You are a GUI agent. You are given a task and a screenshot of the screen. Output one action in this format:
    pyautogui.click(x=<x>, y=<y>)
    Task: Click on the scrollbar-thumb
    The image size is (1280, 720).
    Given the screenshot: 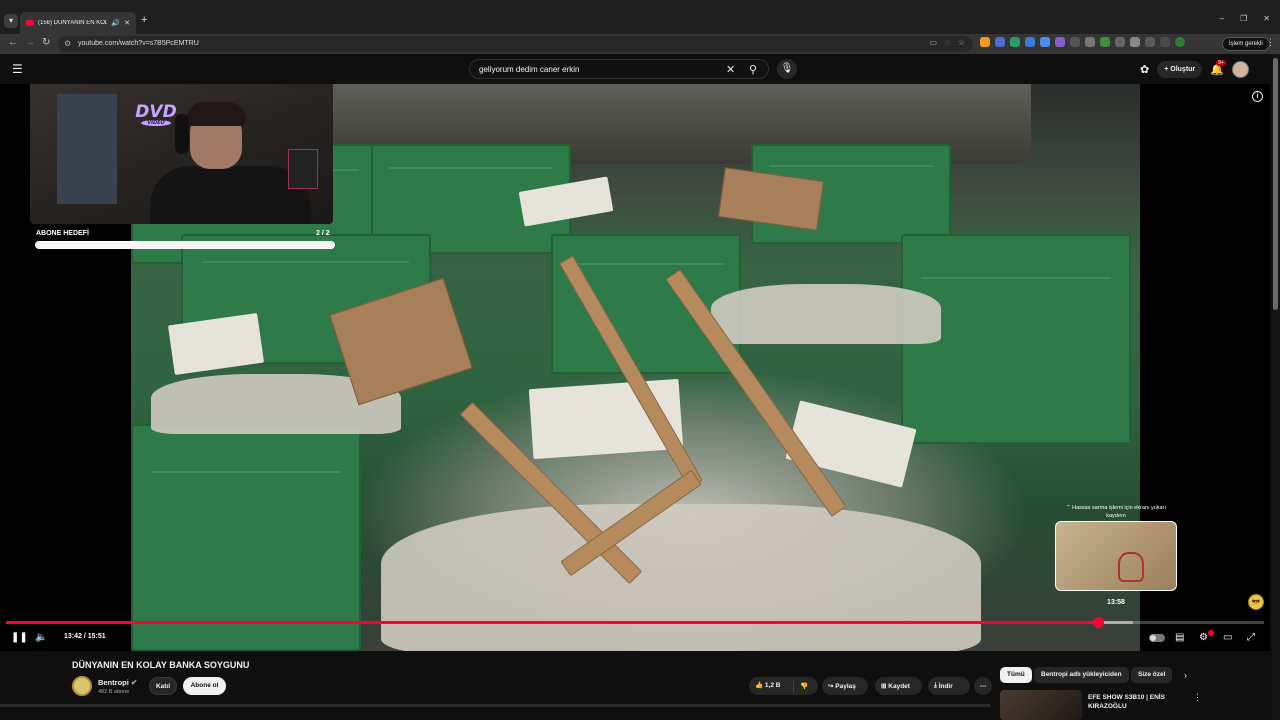 What is the action you would take?
    pyautogui.click(x=1275, y=184)
    